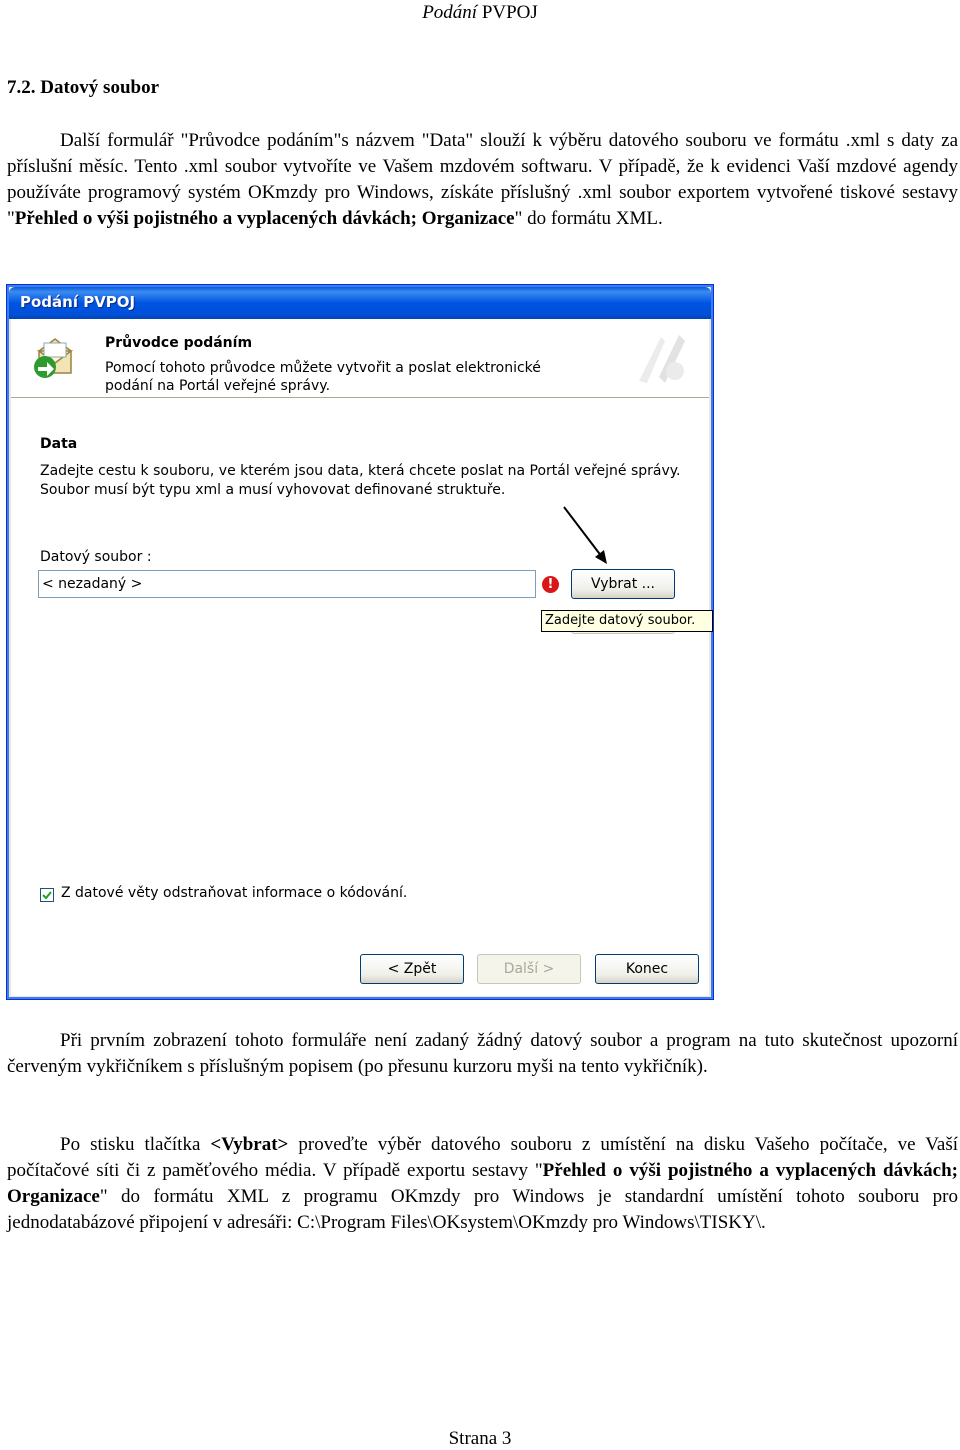 The height and width of the screenshot is (1450, 960). I want to click on page-number: Strana 3, so click(480, 1438).